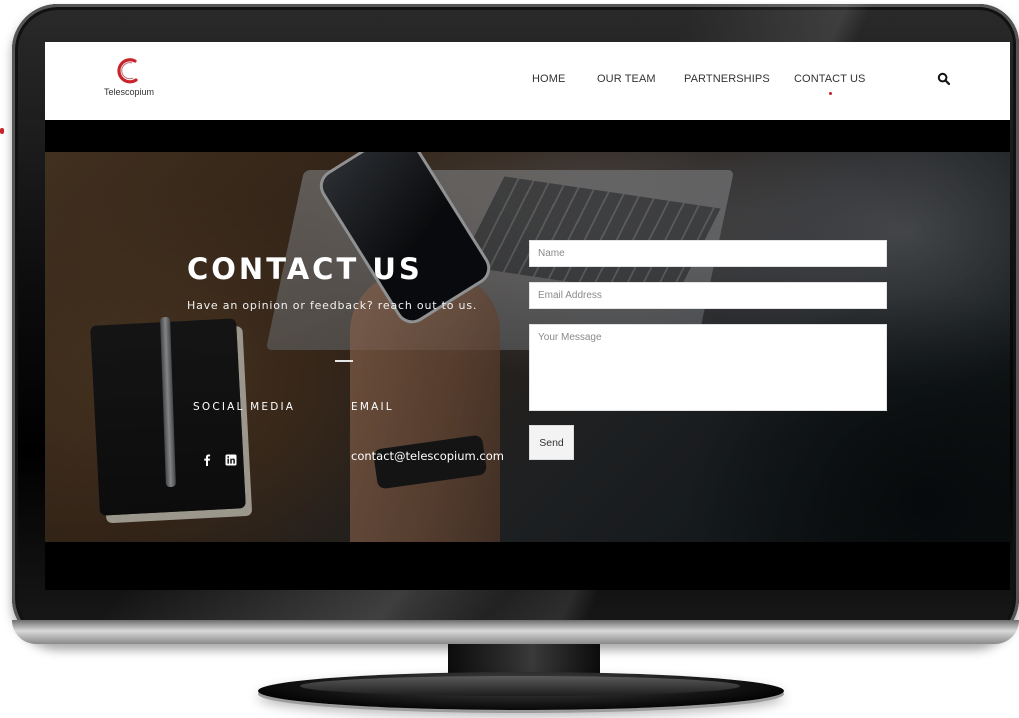 This screenshot has width=1019, height=718. What do you see at coordinates (727, 79) in the screenshot?
I see `nav-partnerships: PARTNERSHIPS` at bounding box center [727, 79].